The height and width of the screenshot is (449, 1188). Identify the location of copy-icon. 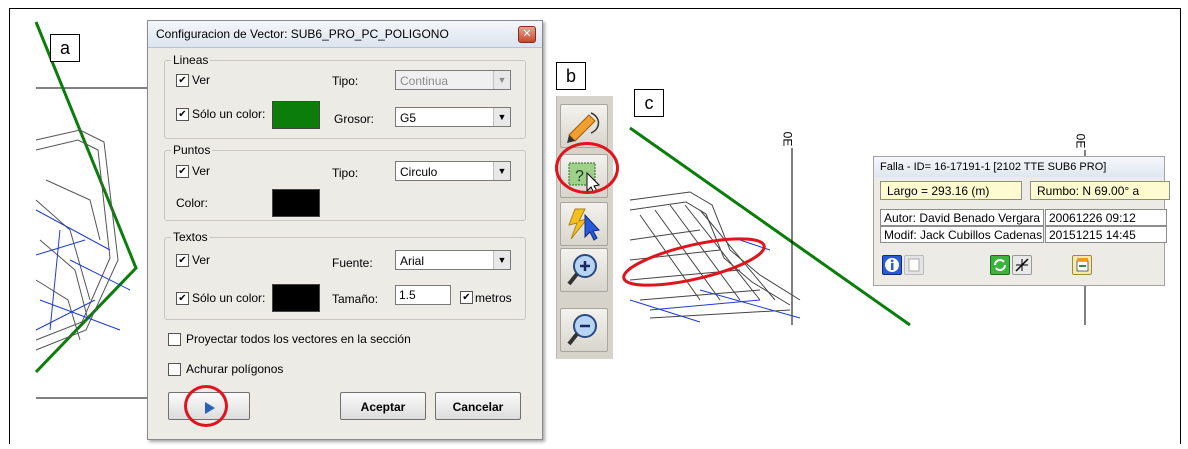
(914, 265).